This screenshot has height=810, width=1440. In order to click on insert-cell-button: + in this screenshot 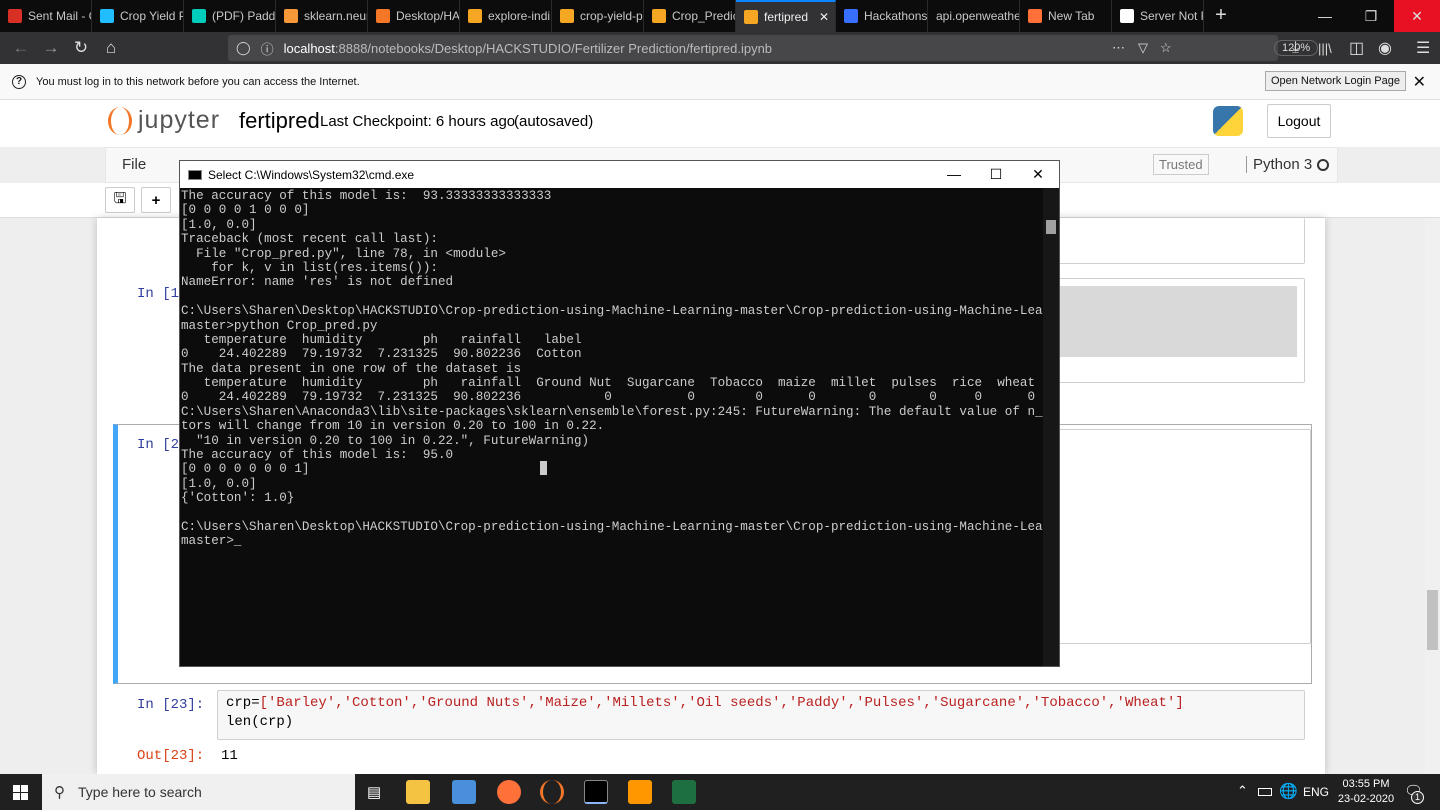, I will do `click(156, 200)`.